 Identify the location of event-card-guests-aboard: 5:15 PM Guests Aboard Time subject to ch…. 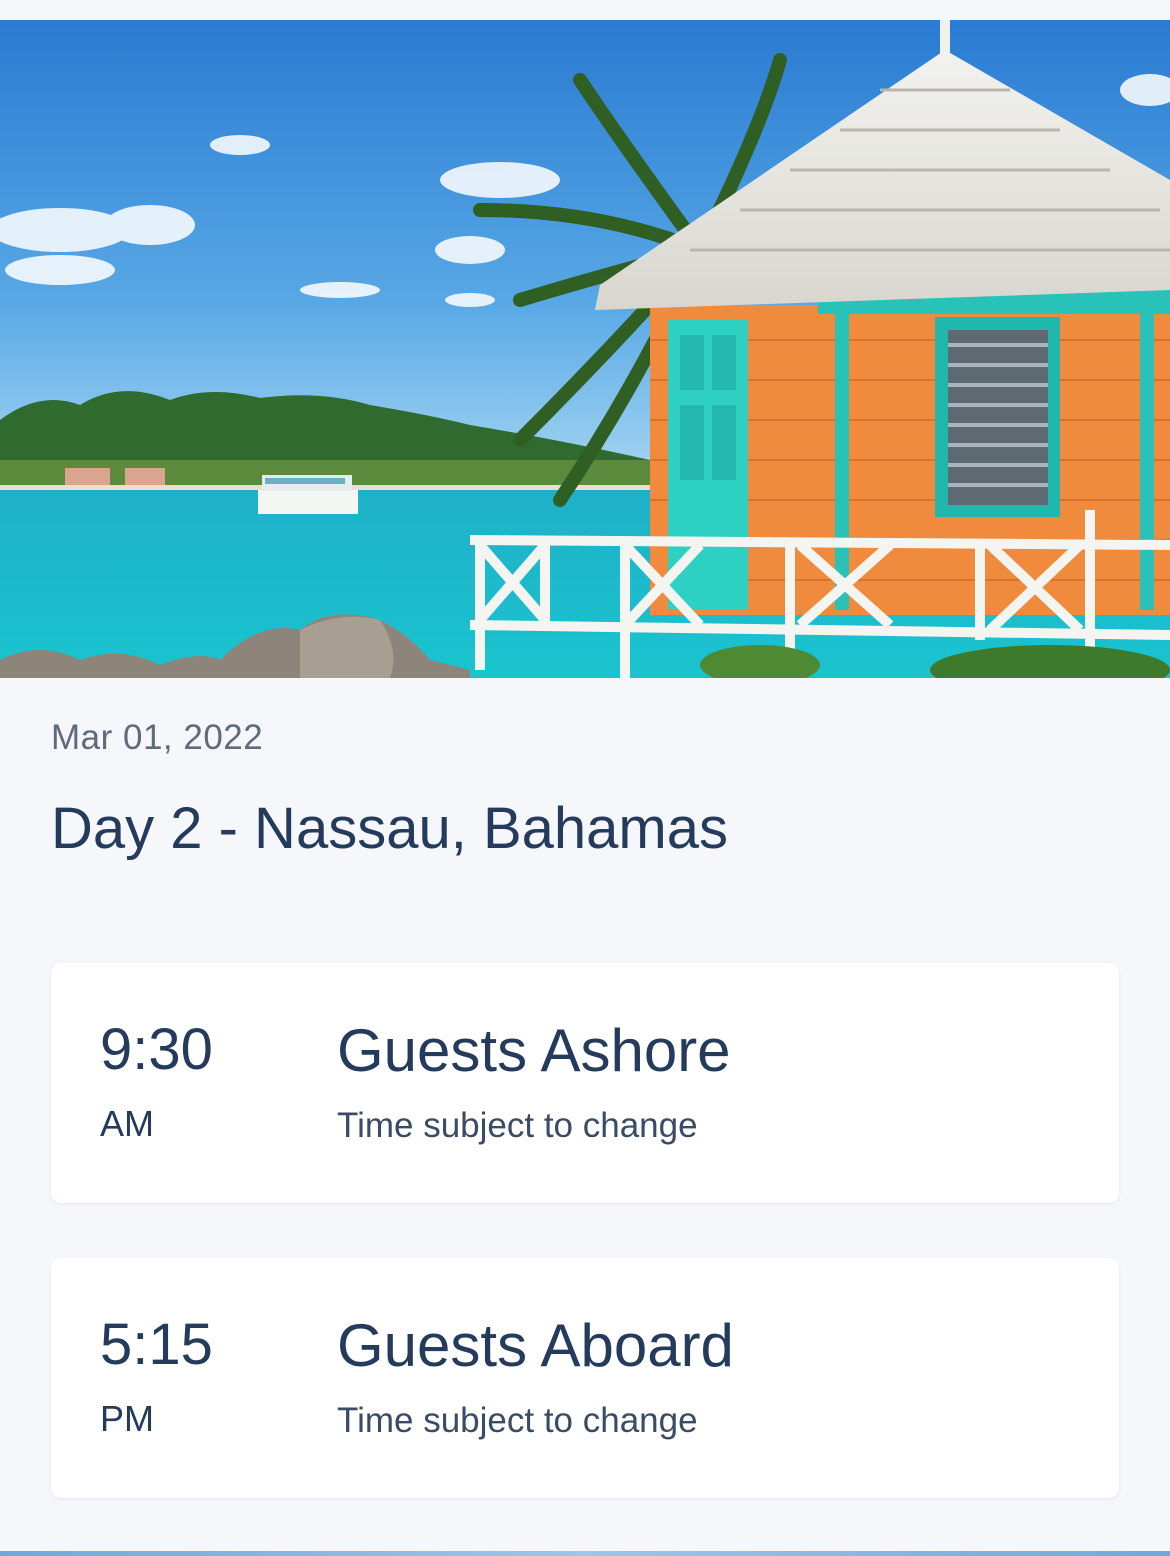
(585, 1378).